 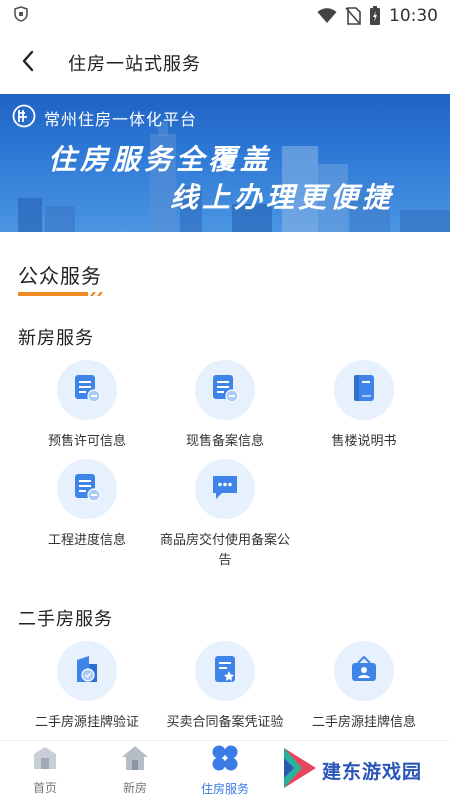 What do you see at coordinates (364, 441) in the screenshot?
I see `service-label: 售楼说明书` at bounding box center [364, 441].